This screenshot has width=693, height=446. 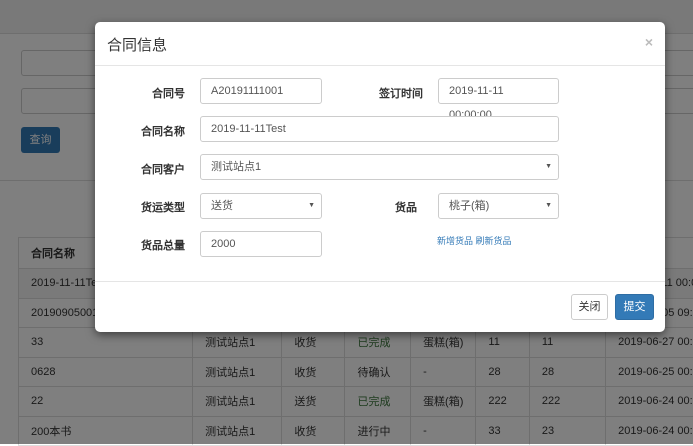 I want to click on modal-footer-divider, so click(x=380, y=281).